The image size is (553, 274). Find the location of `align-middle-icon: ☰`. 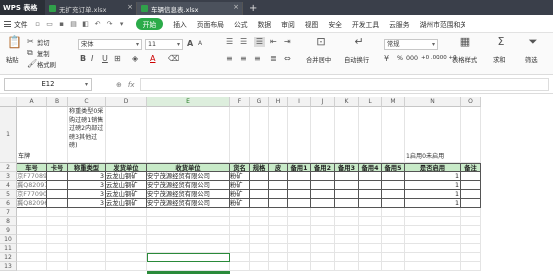

align-middle-icon: ☰ is located at coordinates (243, 42).